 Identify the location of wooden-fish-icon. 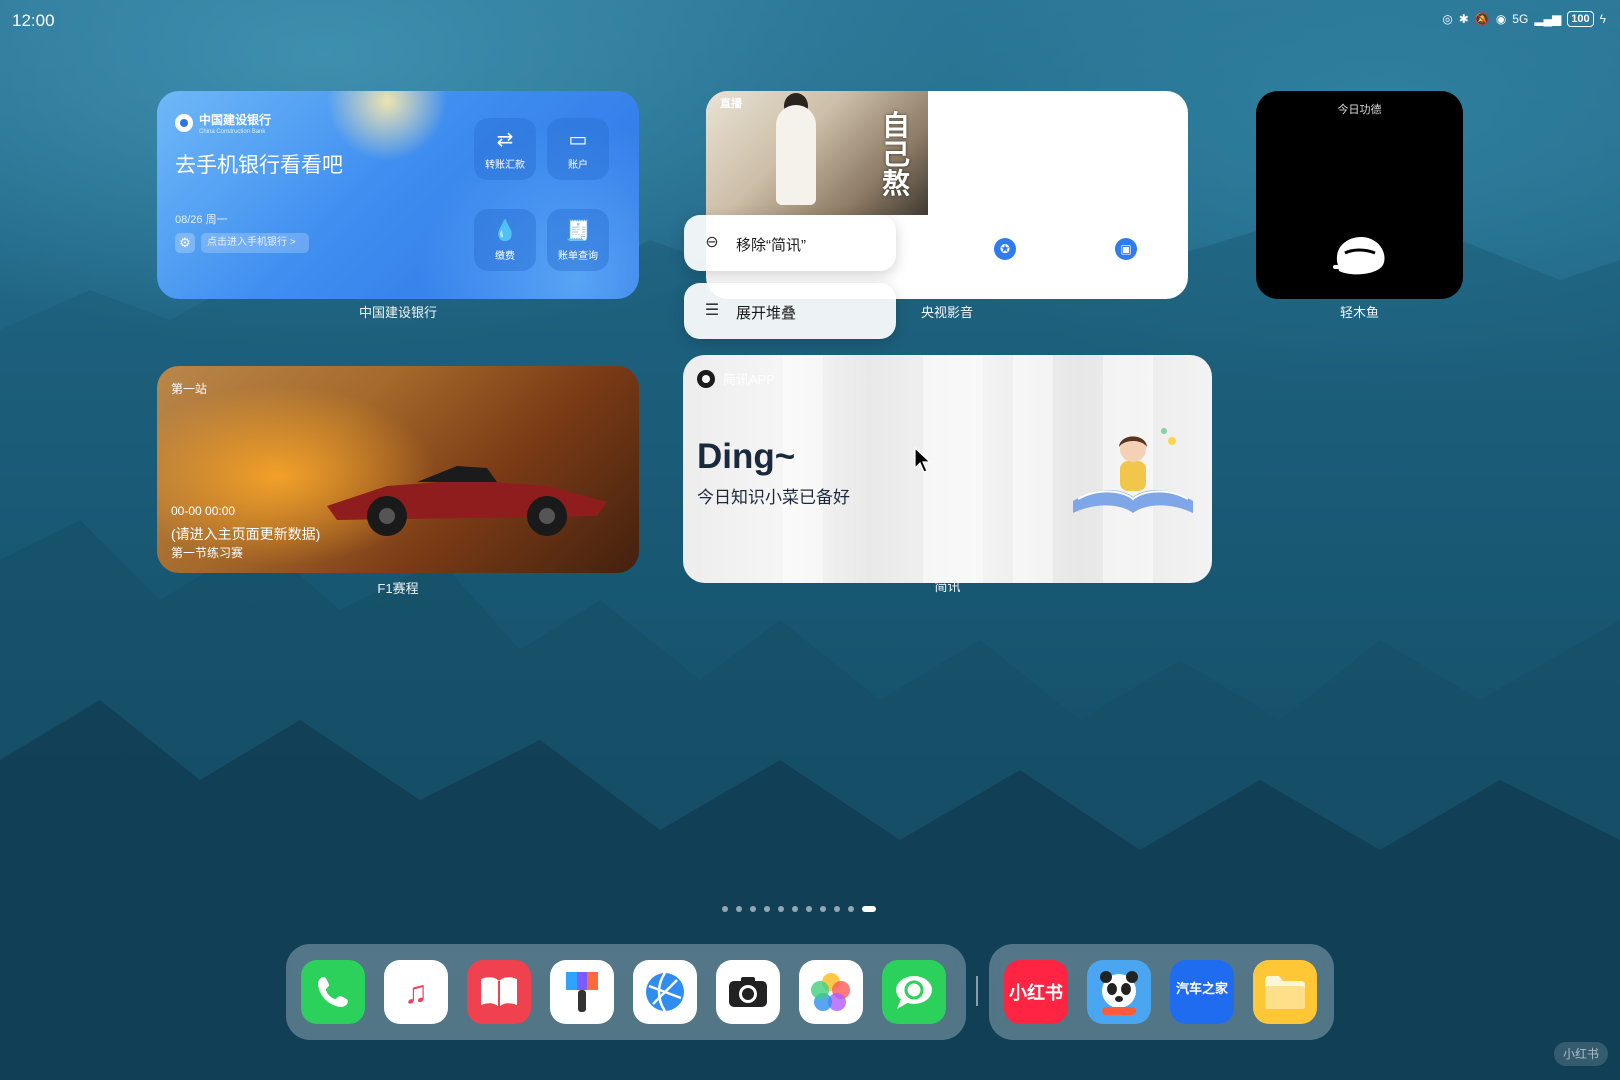
(1360, 254).